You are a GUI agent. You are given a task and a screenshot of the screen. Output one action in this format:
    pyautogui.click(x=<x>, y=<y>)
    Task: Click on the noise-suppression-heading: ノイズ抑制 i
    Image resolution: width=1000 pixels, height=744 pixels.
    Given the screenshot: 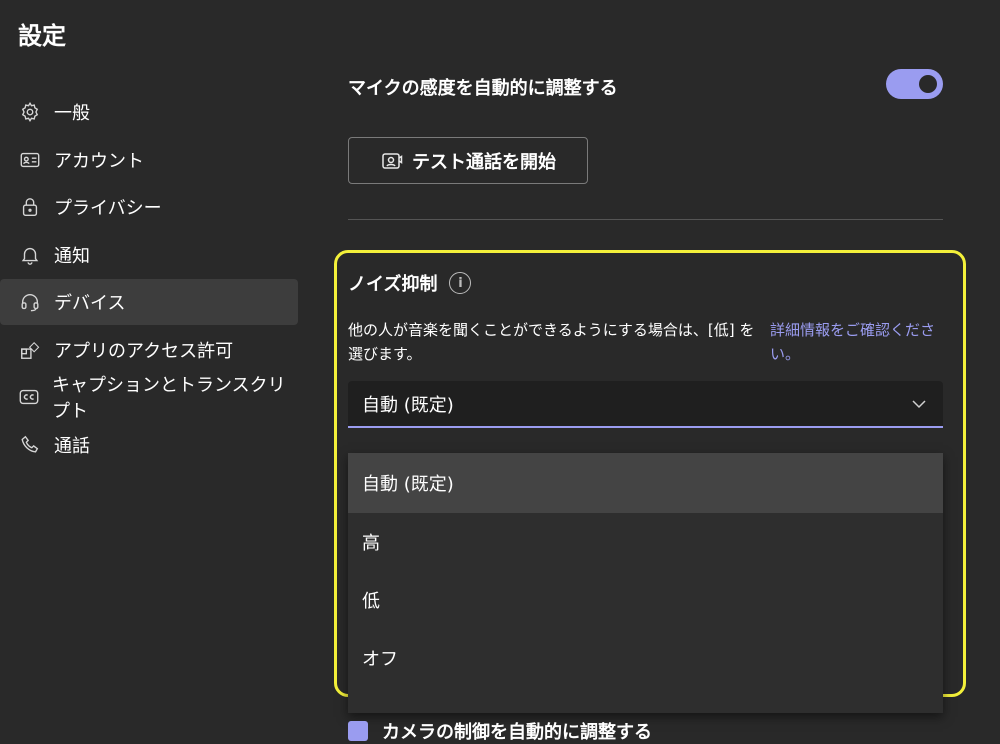 What is the action you would take?
    pyautogui.click(x=410, y=283)
    